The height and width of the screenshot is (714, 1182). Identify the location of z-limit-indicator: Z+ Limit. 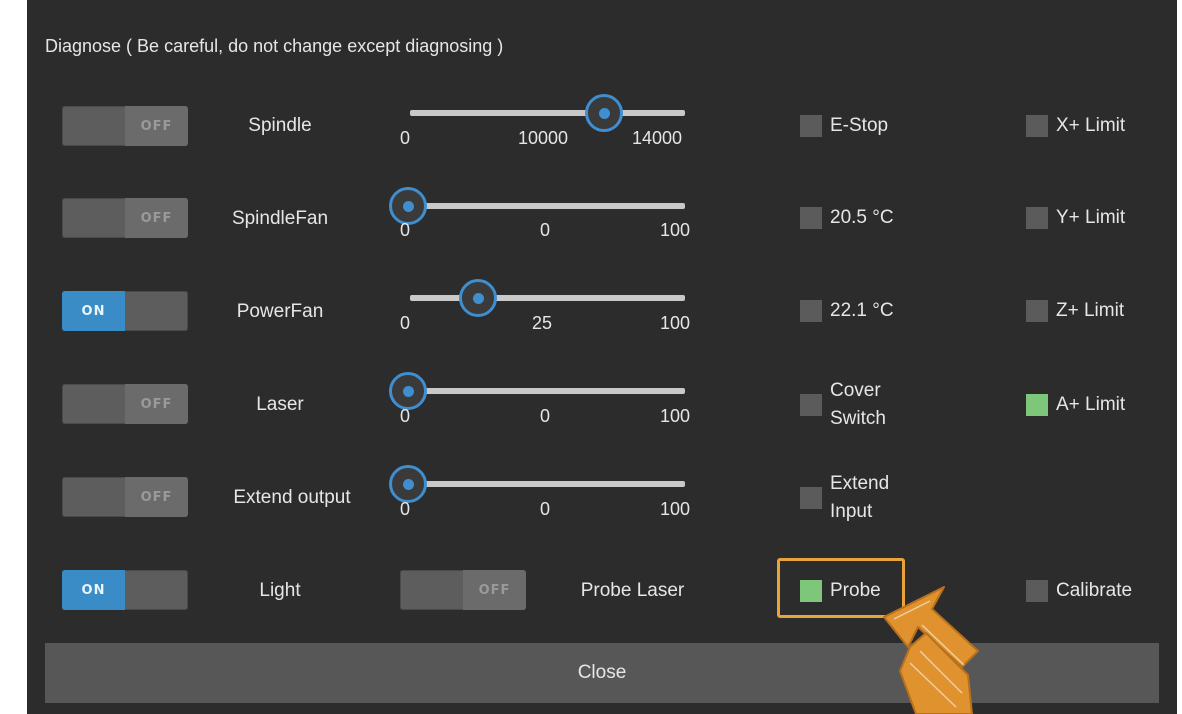
(1075, 311).